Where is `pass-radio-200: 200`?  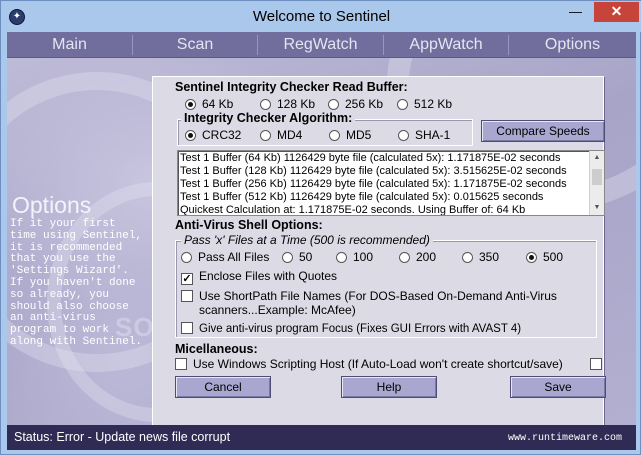 pass-radio-200: 200 is located at coordinates (417, 257).